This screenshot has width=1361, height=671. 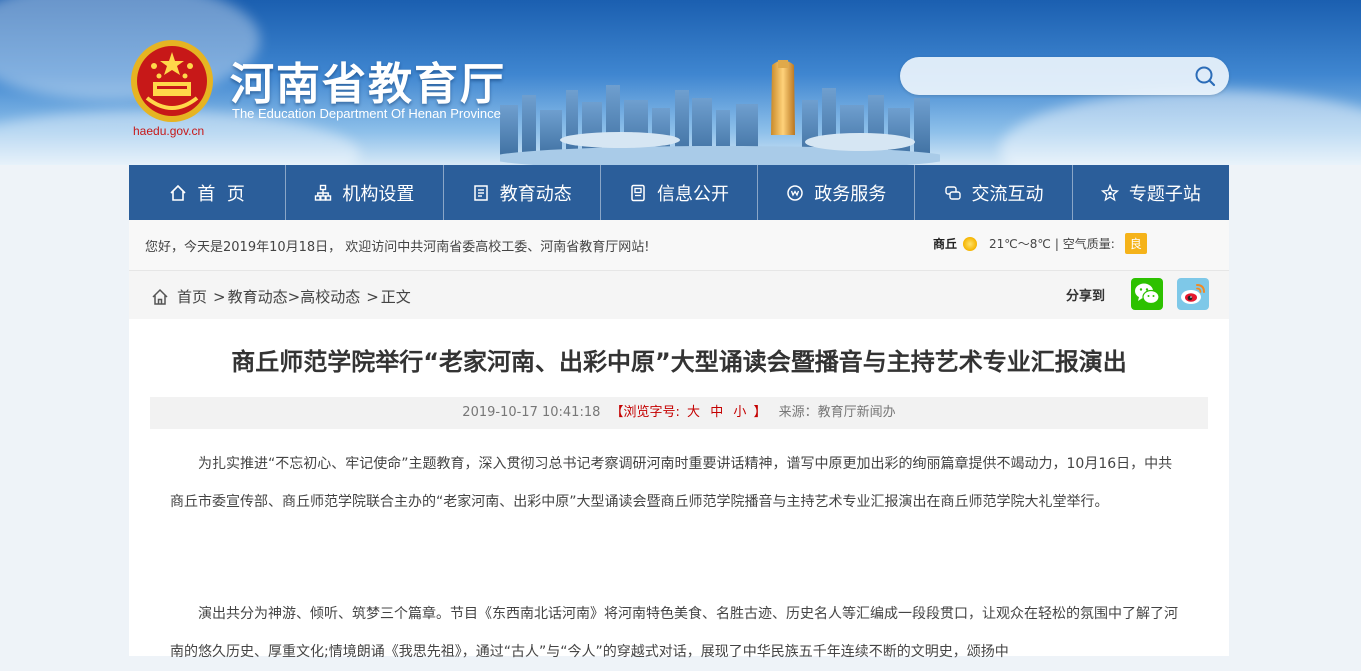 I want to click on search-icon, so click(x=1205, y=76).